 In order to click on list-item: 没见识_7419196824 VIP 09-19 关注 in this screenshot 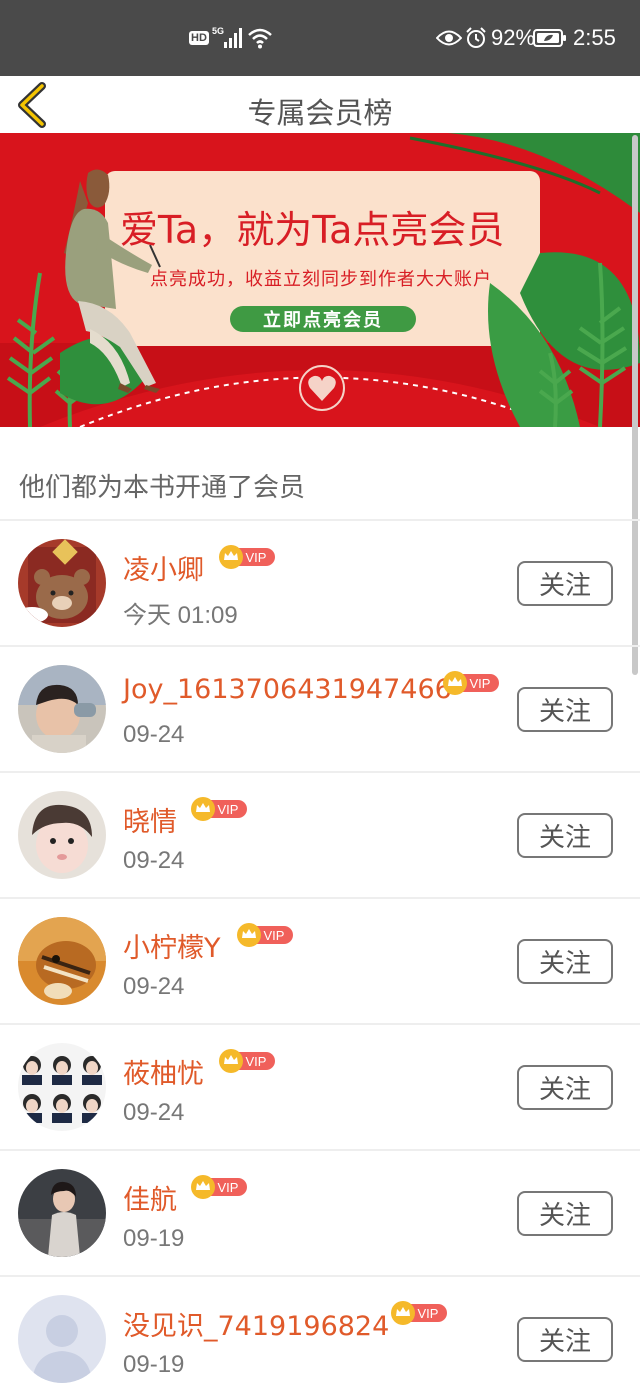, I will do `click(320, 1332)`.